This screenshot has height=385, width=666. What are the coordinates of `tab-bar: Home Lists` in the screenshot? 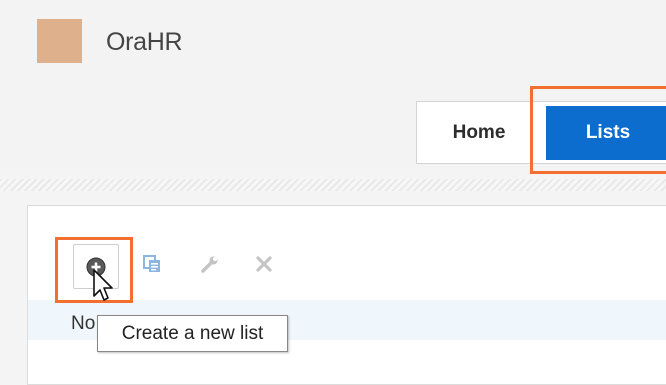 It's located at (541, 132).